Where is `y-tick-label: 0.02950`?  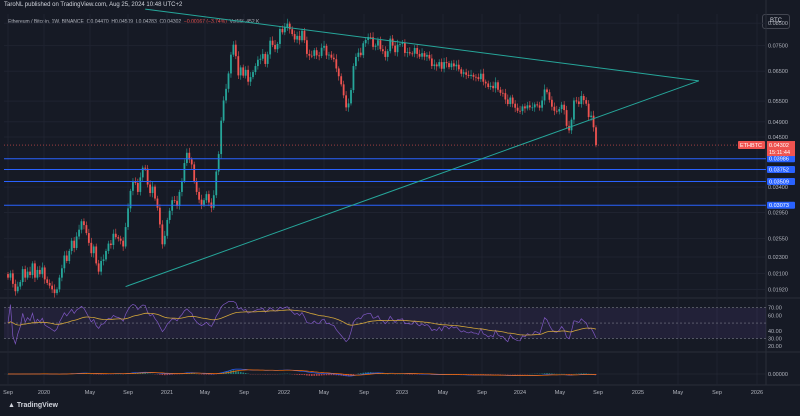
y-tick-label: 0.02950 is located at coordinates (778, 214).